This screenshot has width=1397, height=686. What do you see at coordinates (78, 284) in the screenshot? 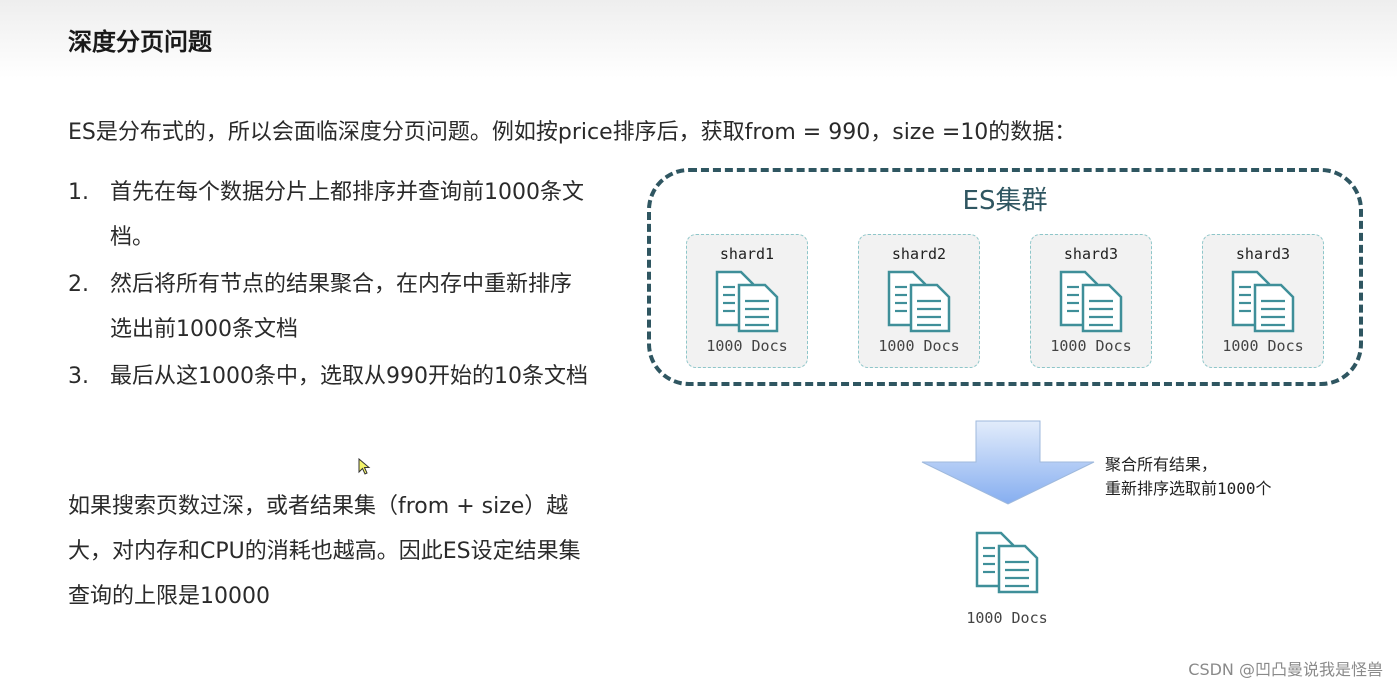
I see `step-number: 2.` at bounding box center [78, 284].